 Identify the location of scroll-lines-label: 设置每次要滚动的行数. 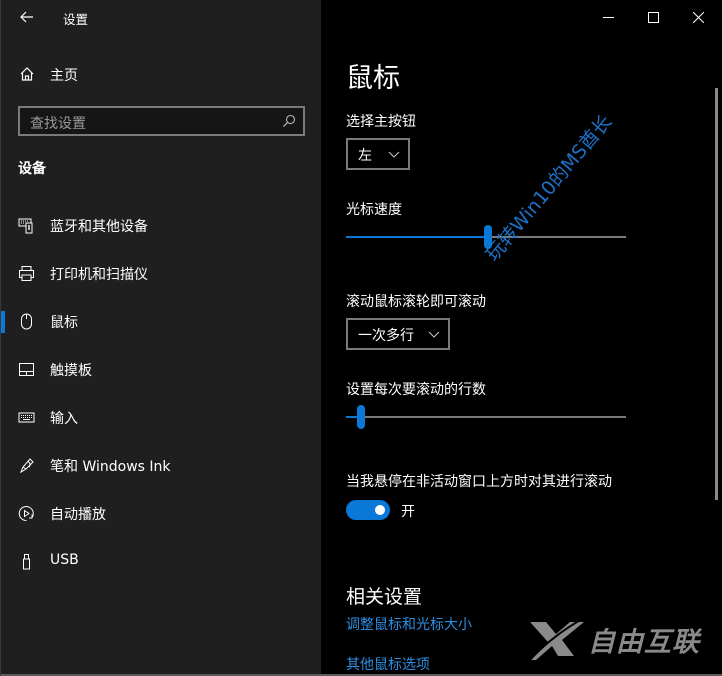
(416, 390).